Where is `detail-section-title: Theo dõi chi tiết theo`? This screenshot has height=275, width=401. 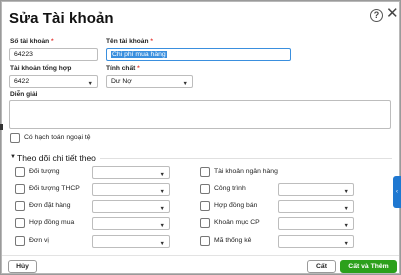
detail-section-title: Theo dõi chi tiết theo is located at coordinates (56, 158).